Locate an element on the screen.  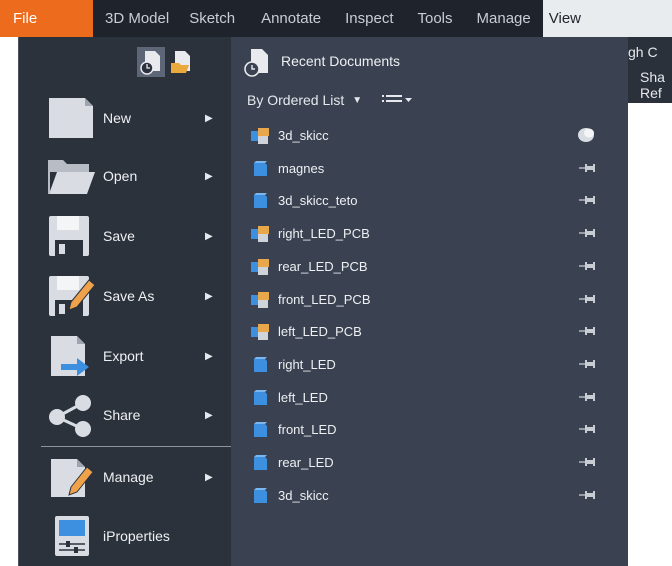
recent-documents-icon is located at coordinates (256, 62).